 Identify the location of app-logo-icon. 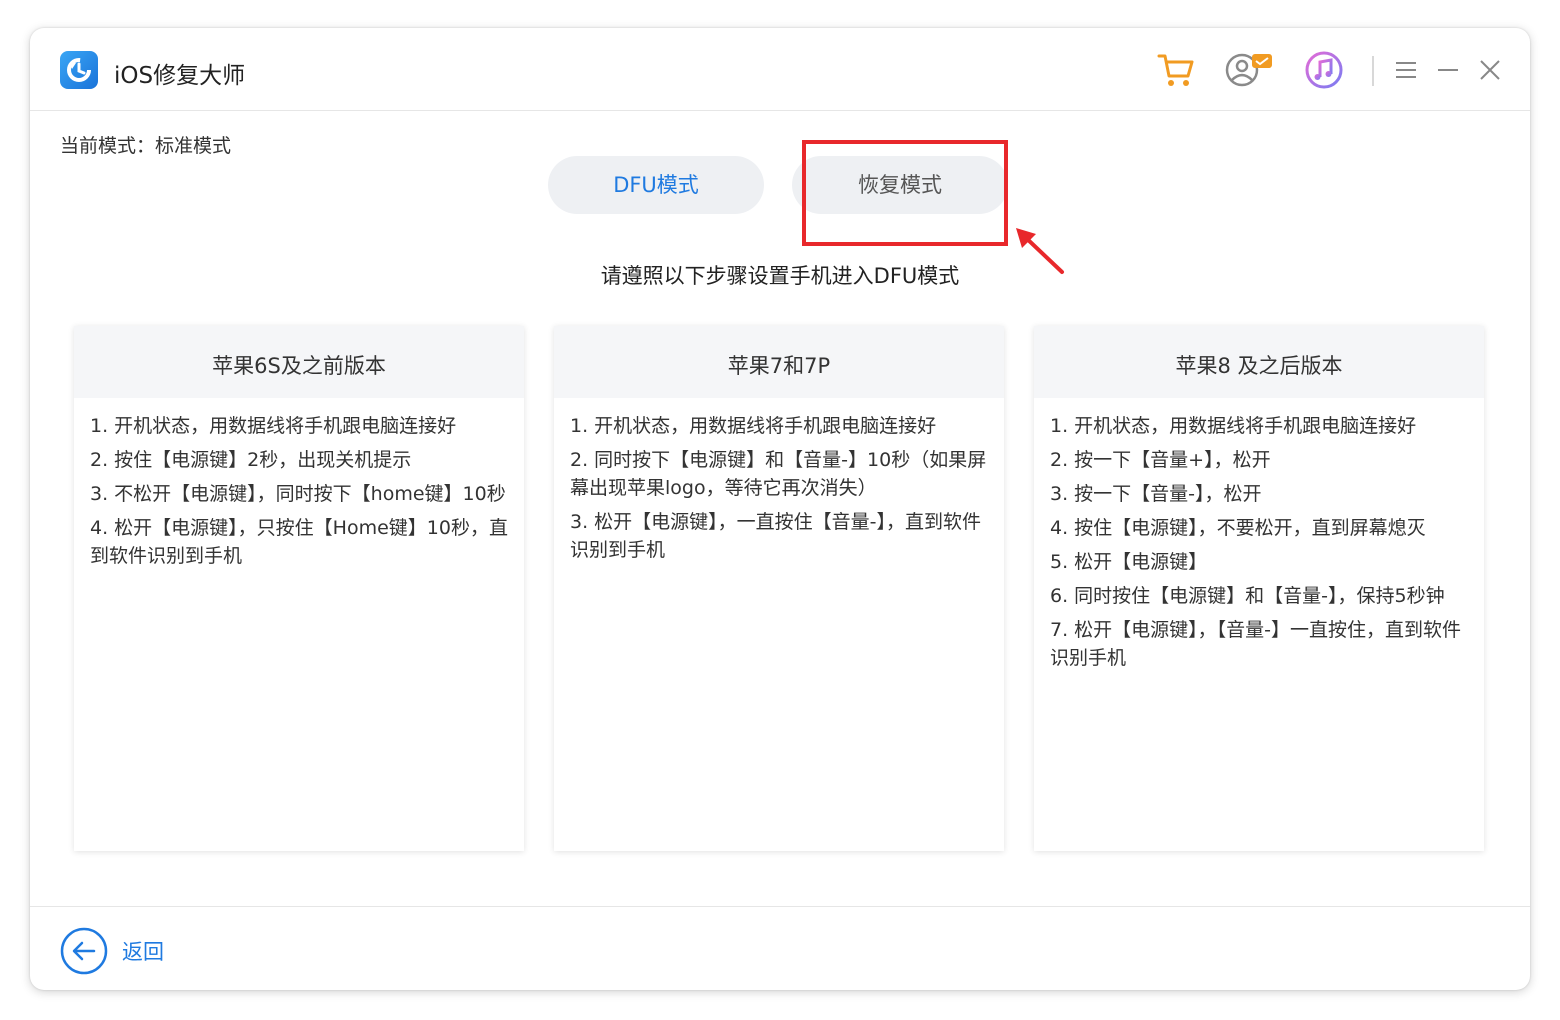
(79, 70).